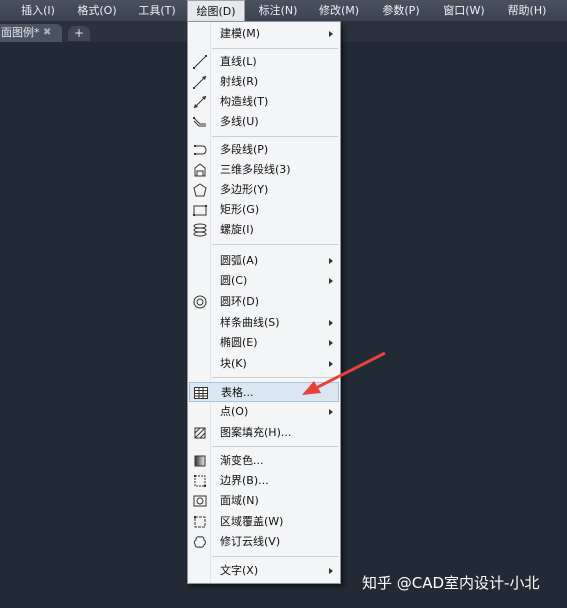  Describe the element at coordinates (239, 81) in the screenshot. I see `menu-item-label: 射线(R)` at that location.